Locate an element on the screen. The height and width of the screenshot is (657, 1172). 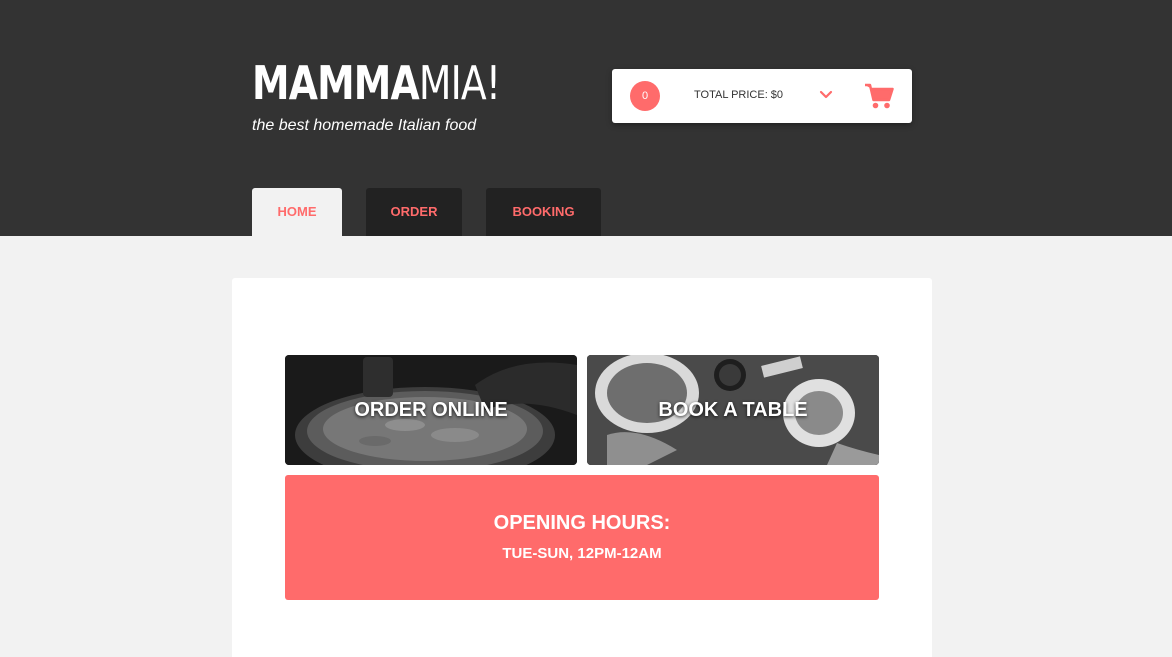
cart-count-badge: 0 is located at coordinates (645, 96).